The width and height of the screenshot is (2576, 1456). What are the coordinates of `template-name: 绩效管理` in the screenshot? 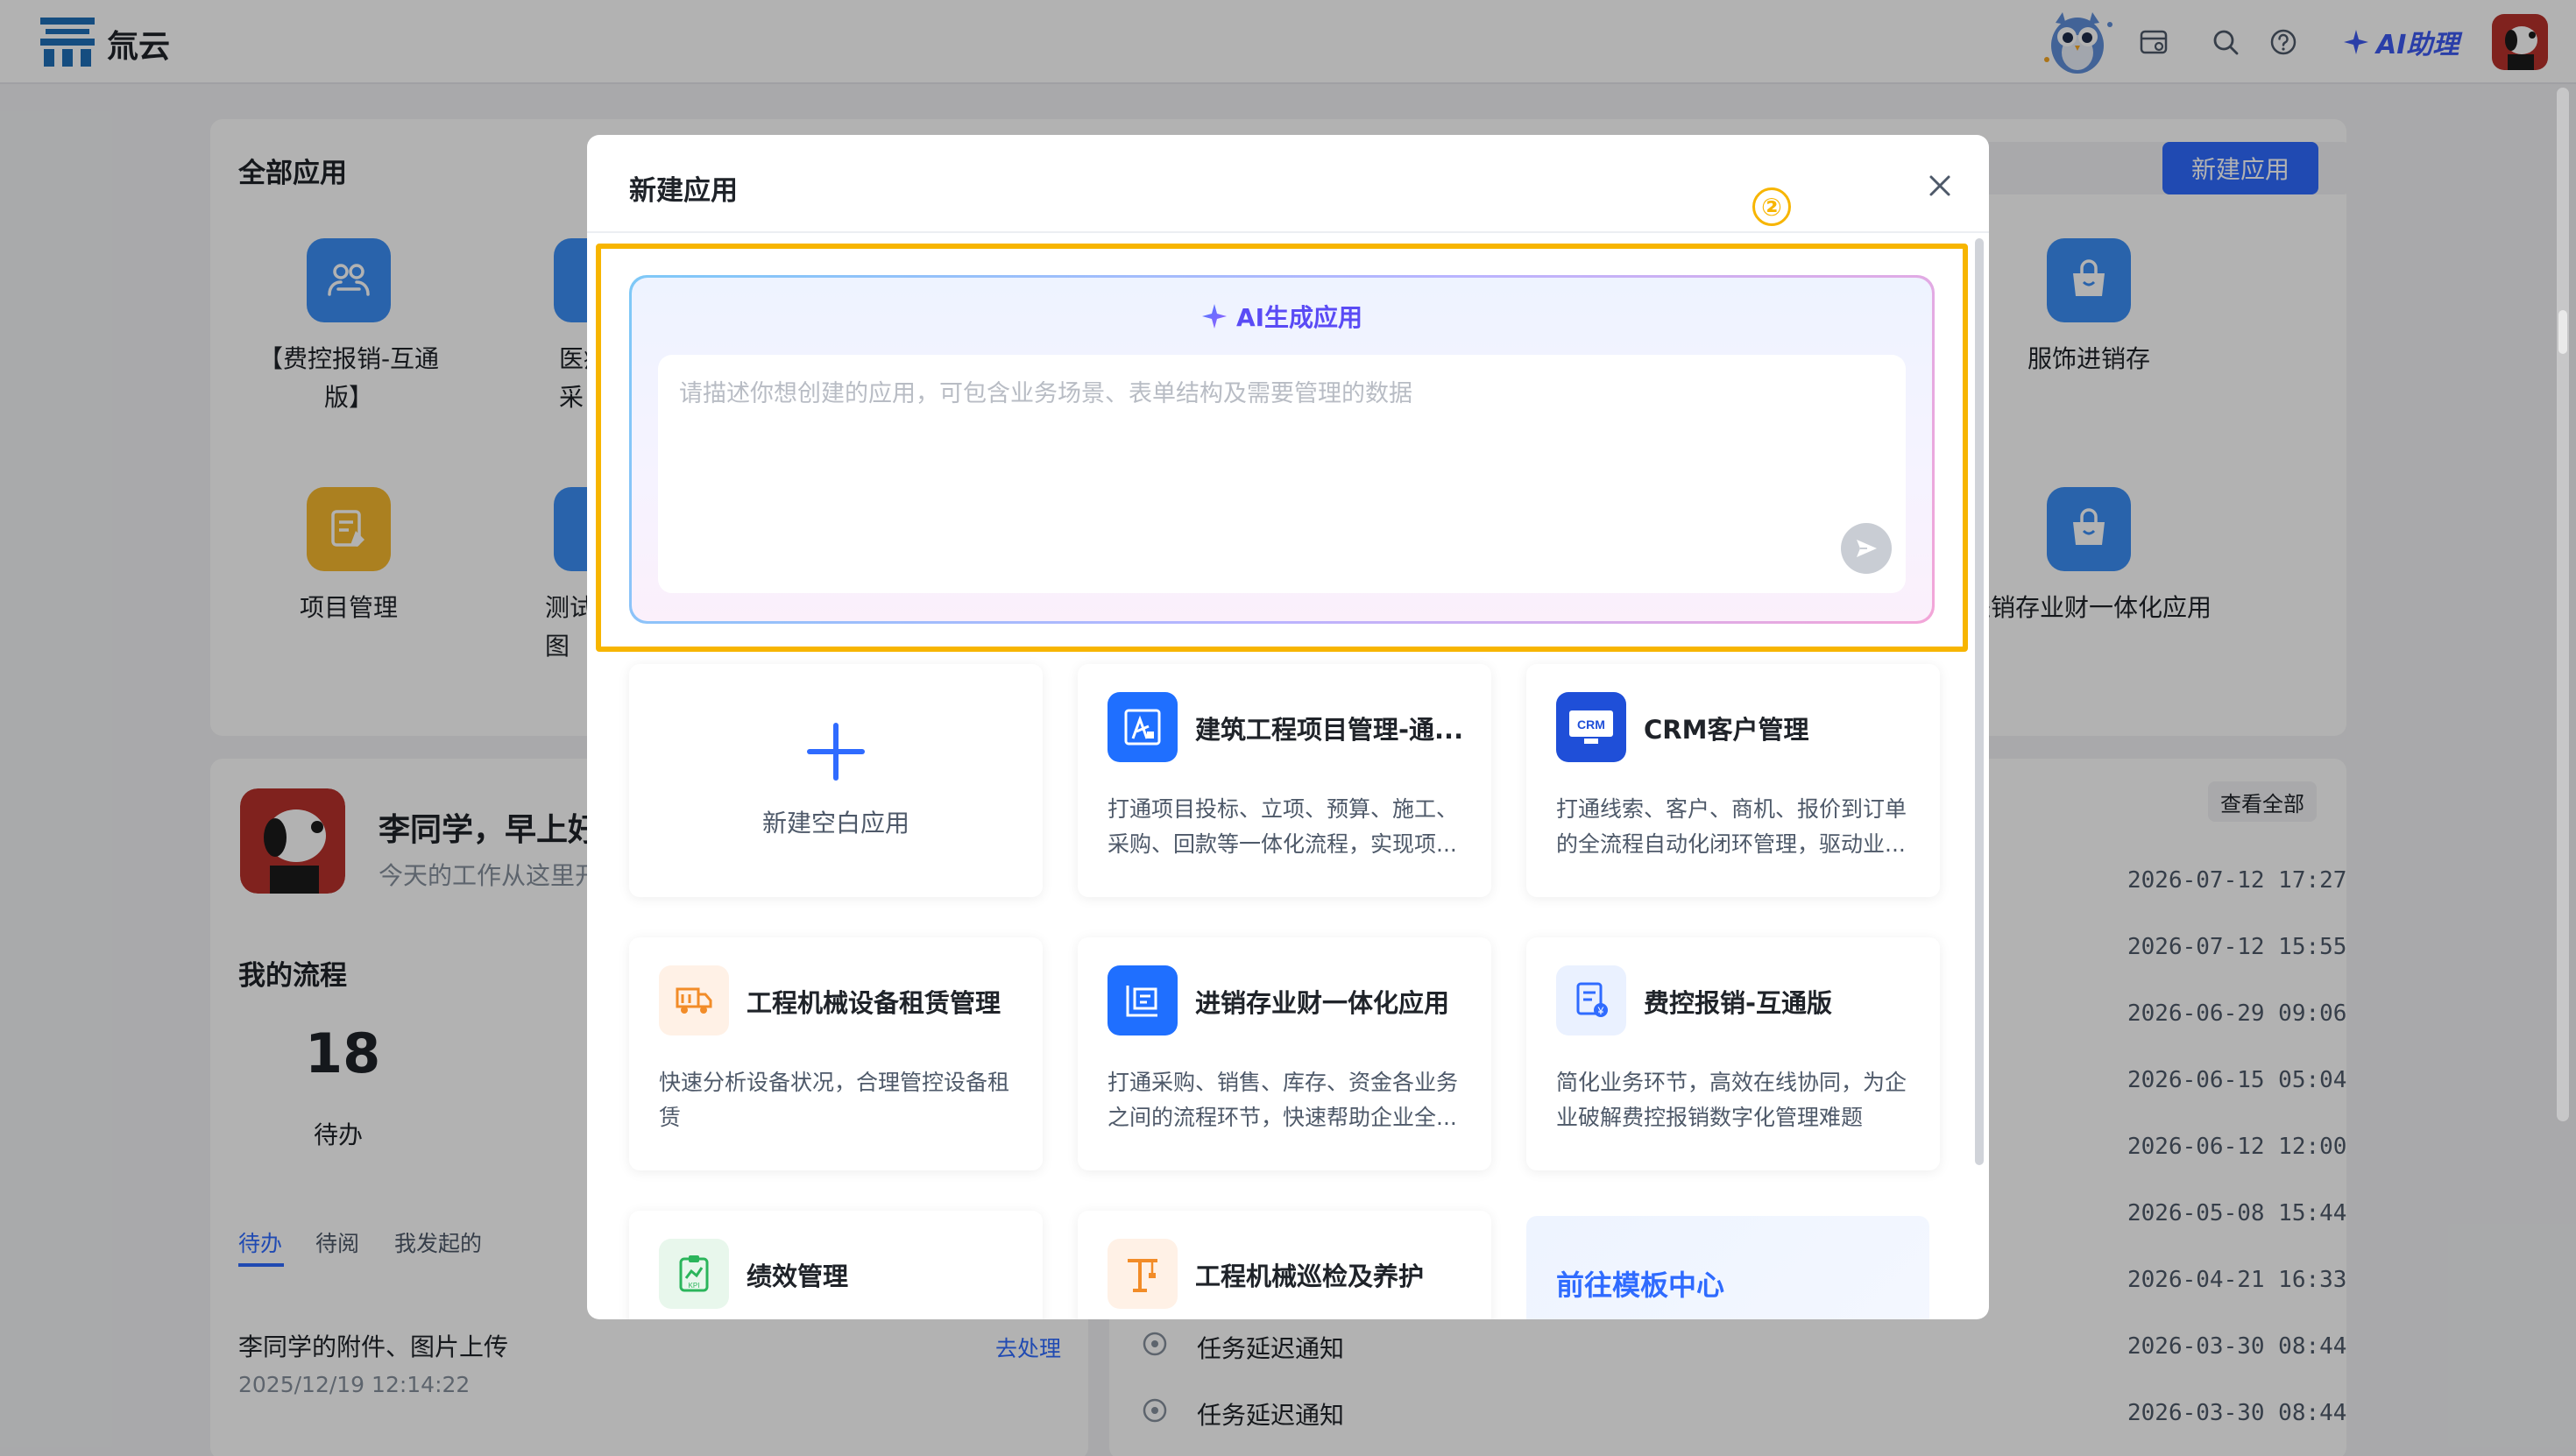 It's located at (798, 1276).